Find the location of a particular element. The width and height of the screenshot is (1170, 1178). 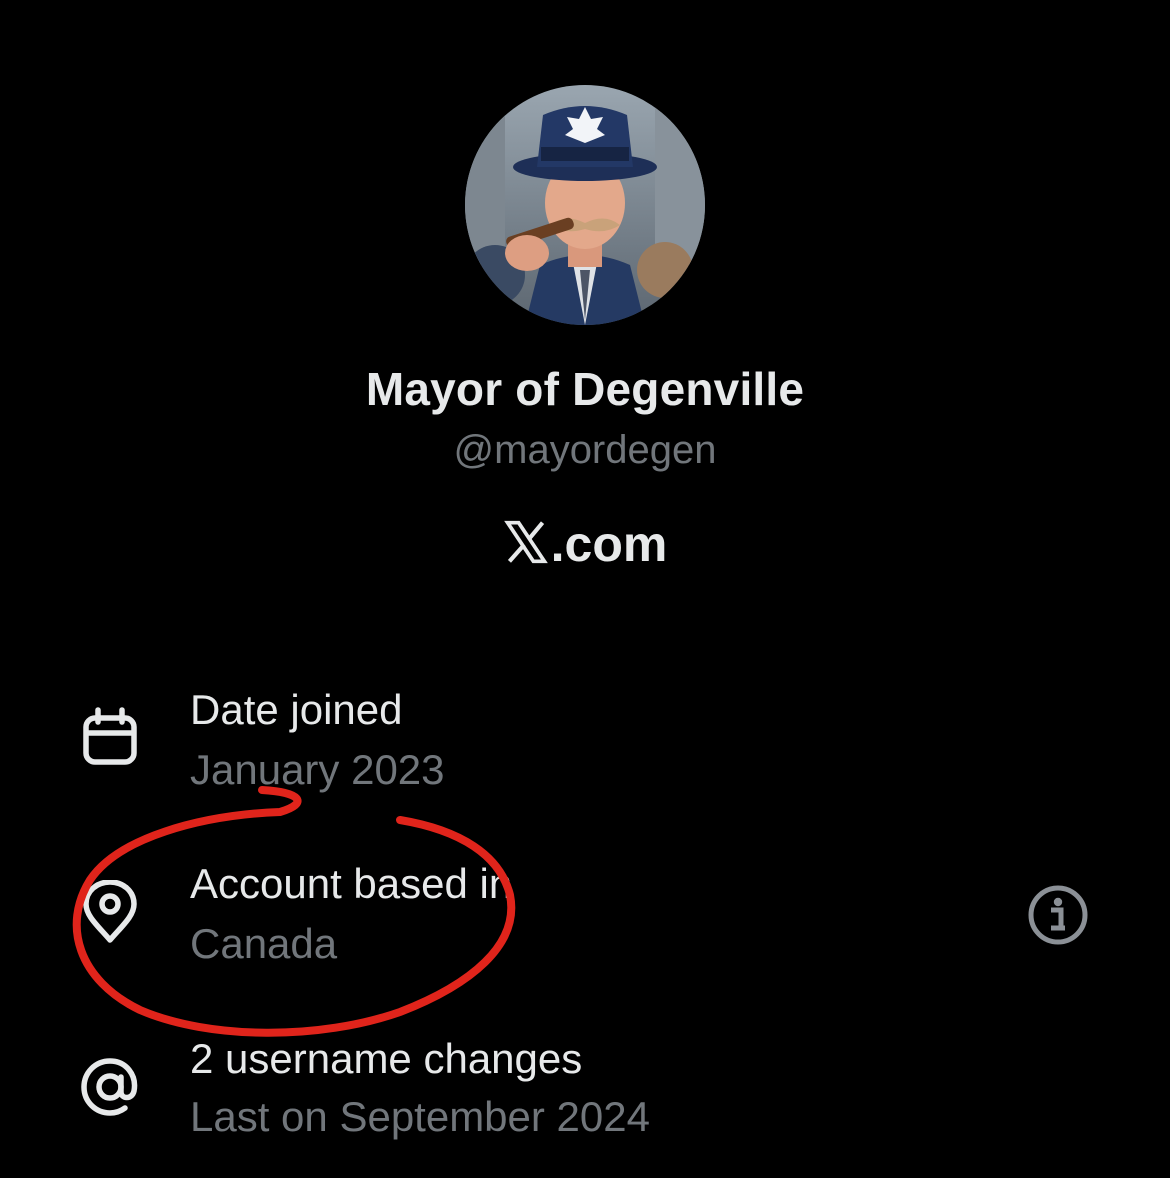

at-sign-icon is located at coordinates (109, 1087).